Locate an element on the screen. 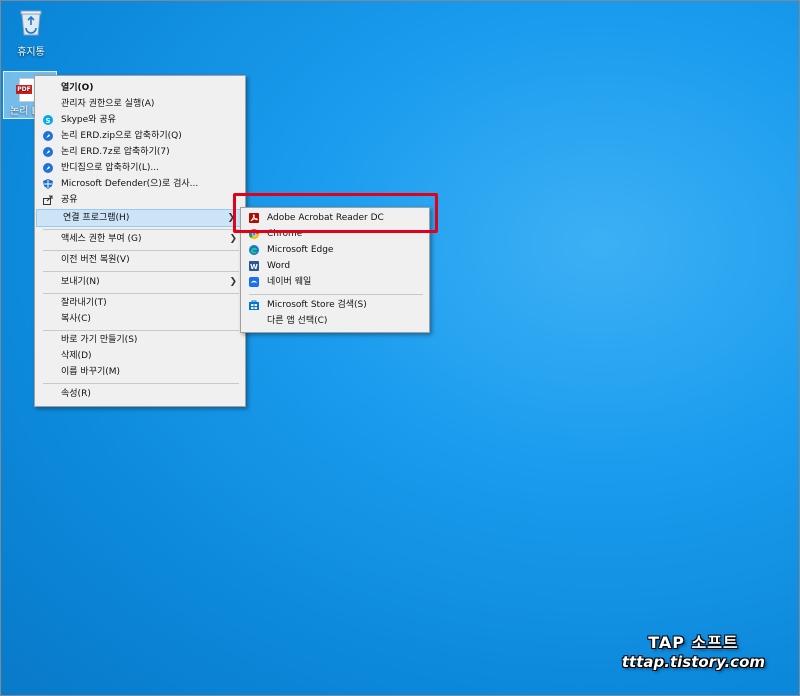 This screenshot has height=696, width=800. menu-item-label: 복사(C) is located at coordinates (76, 319).